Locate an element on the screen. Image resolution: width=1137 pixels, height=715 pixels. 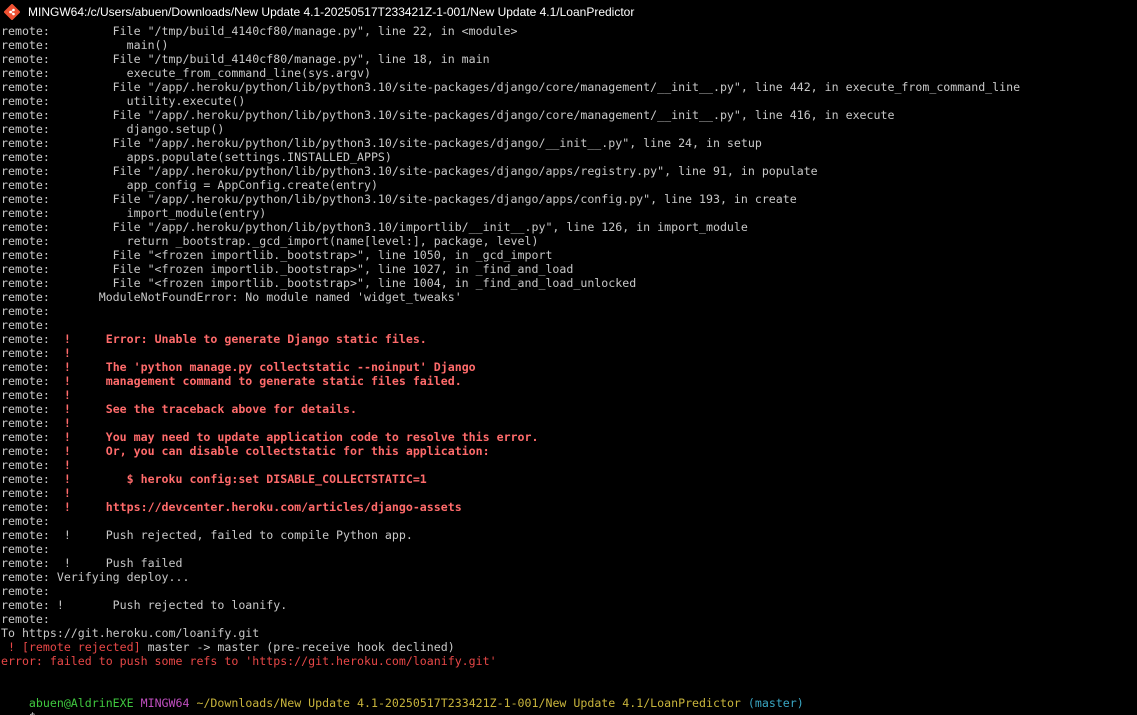
line-text: To https://git.heroku.com/loanify.git is located at coordinates (130, 633).